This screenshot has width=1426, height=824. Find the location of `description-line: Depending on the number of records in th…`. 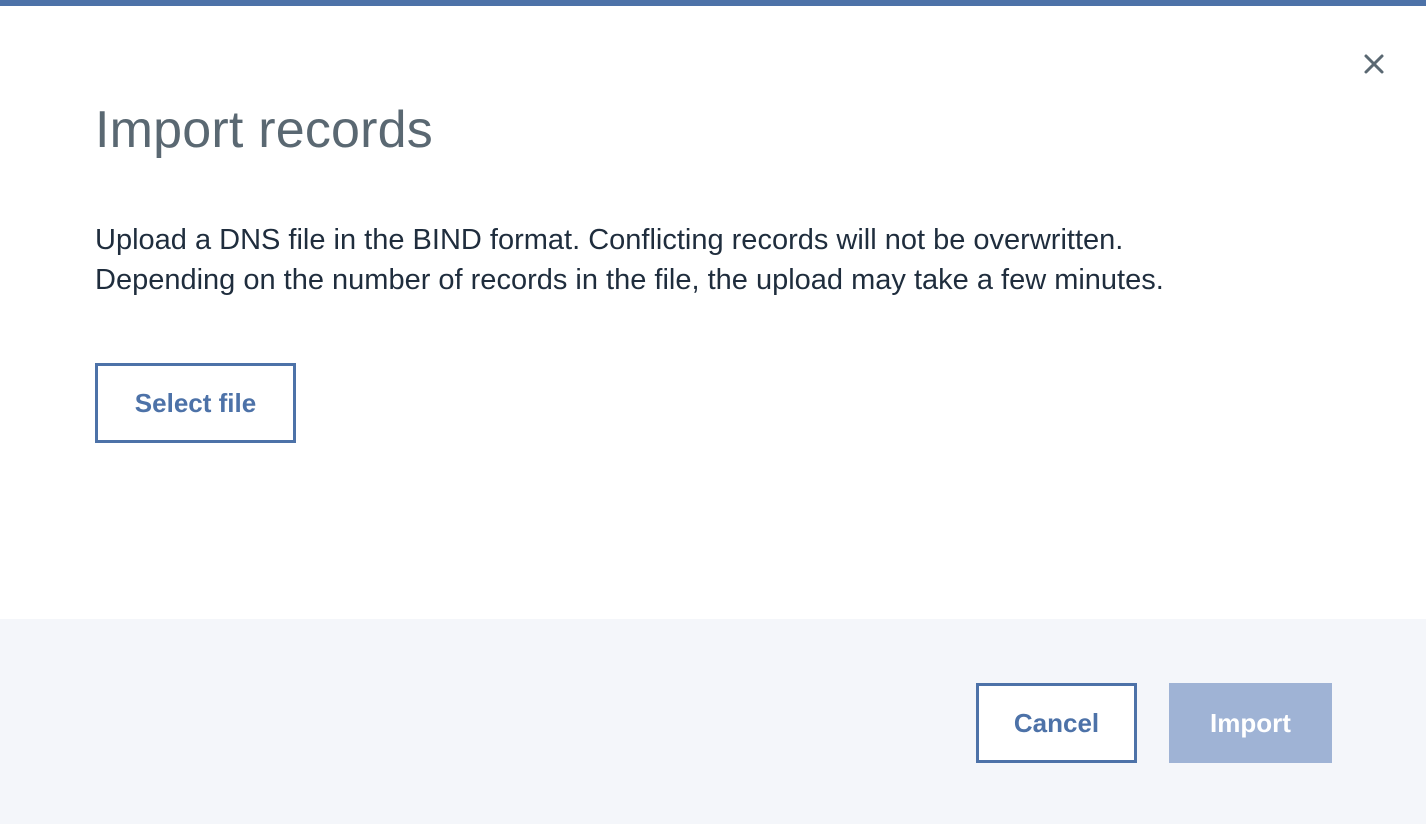

description-line: Depending on the number of records in th… is located at coordinates (629, 280).